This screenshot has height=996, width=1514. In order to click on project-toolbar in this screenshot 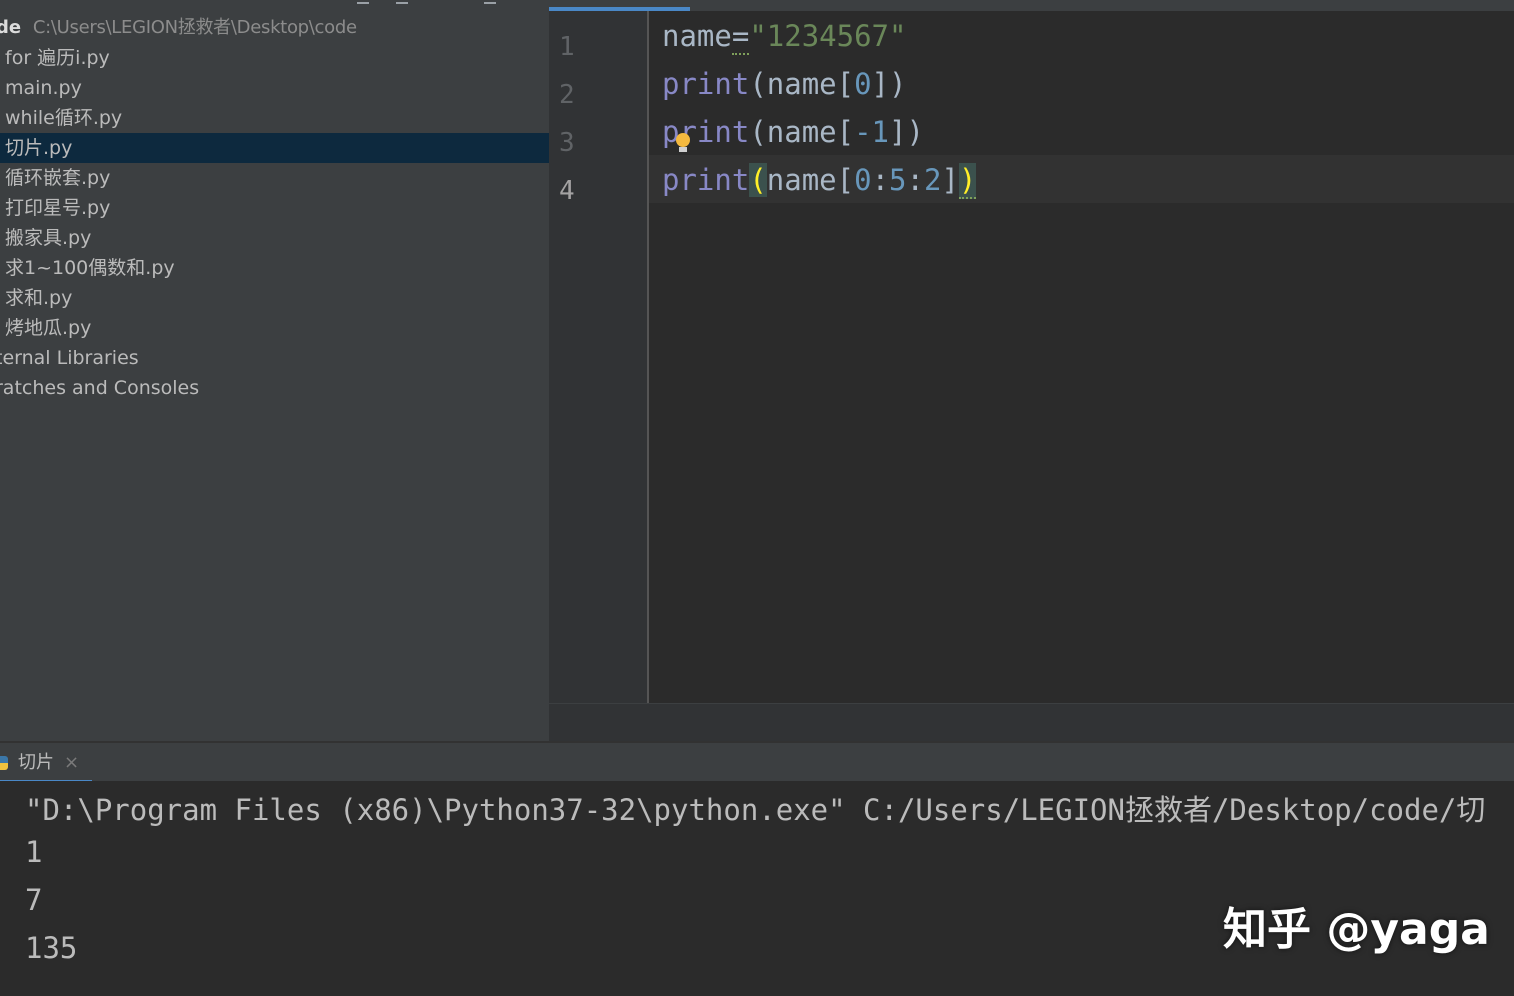, I will do `click(274, 5)`.